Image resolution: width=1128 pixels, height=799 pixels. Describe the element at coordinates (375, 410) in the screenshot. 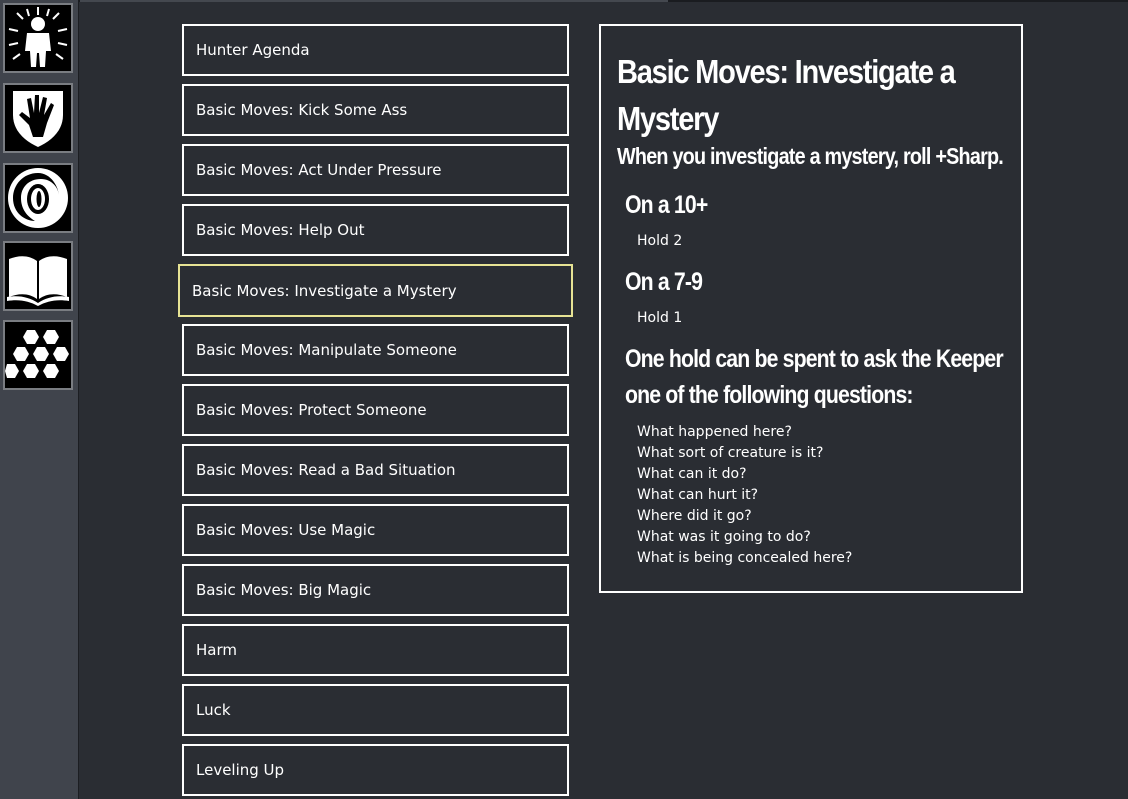

I see `menu-item-protect-someone: Basic Moves: Protect Someone` at that location.